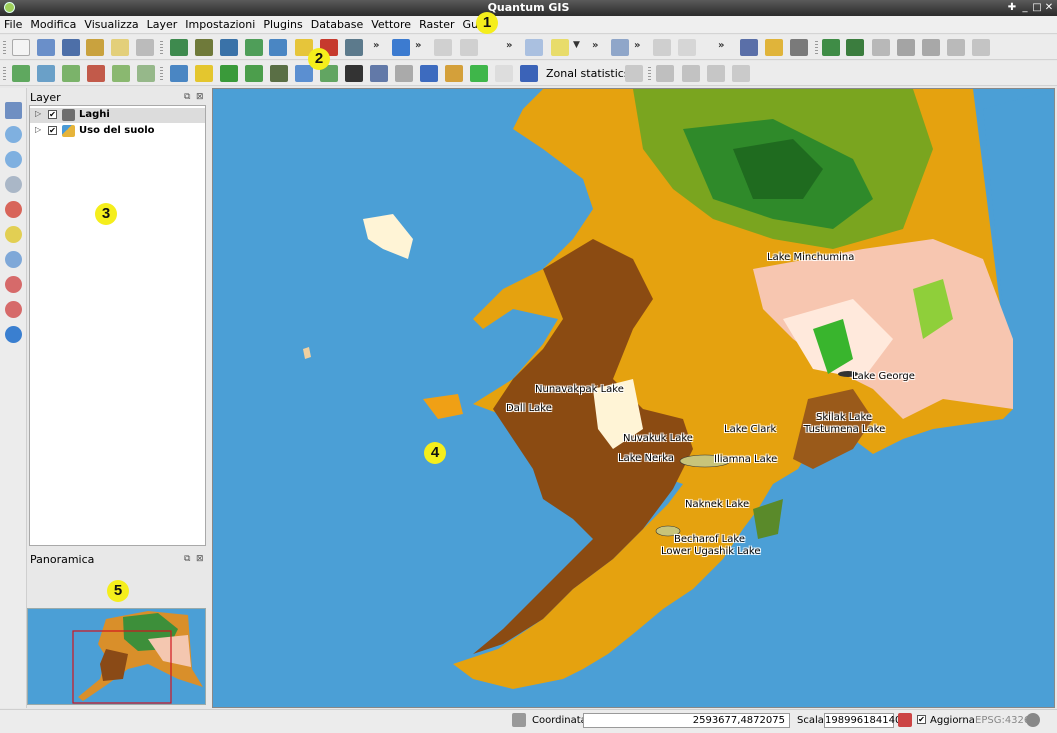  What do you see at coordinates (404, 73) in the screenshot?
I see `spatial-query-icon` at bounding box center [404, 73].